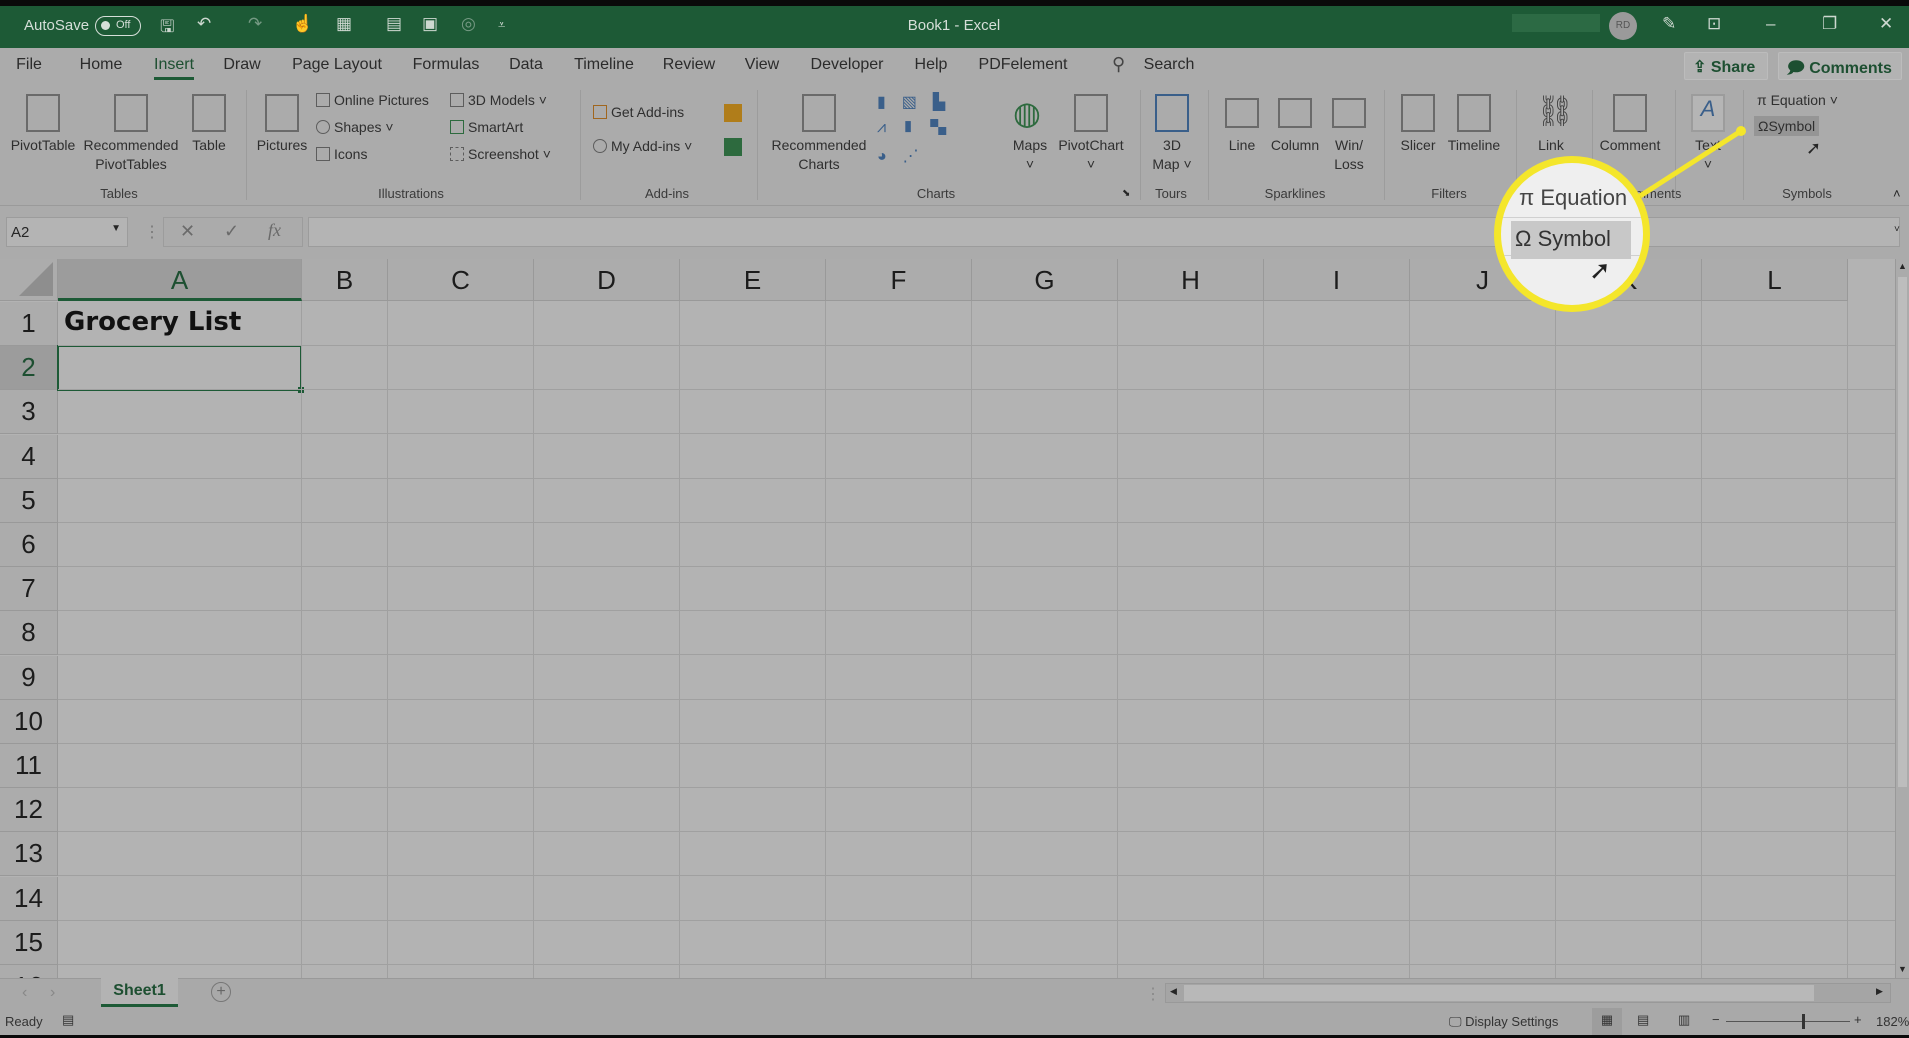  What do you see at coordinates (1527, 197) in the screenshot?
I see `pi-icon: π` at bounding box center [1527, 197].